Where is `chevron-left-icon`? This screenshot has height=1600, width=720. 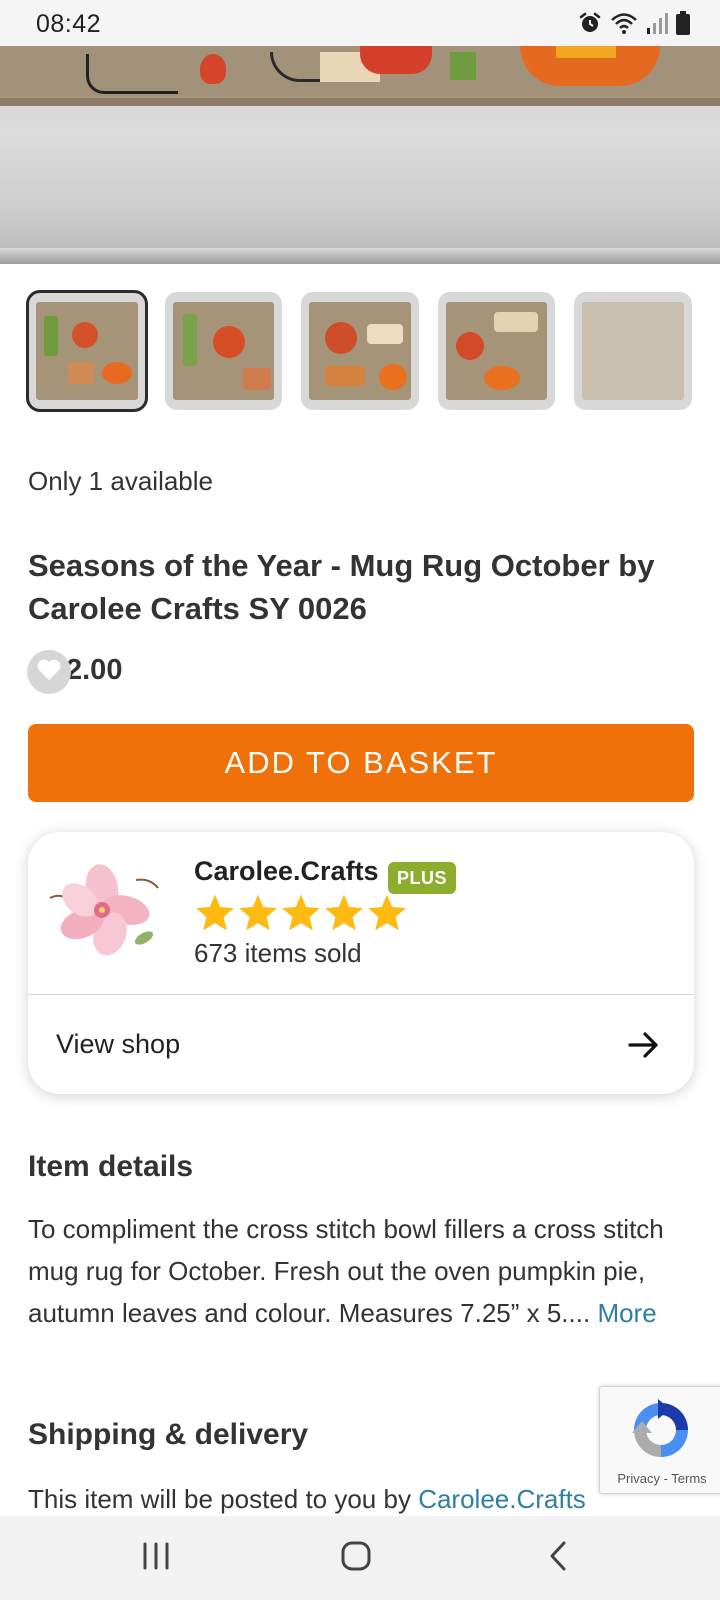
chevron-left-icon is located at coordinates (558, 1558).